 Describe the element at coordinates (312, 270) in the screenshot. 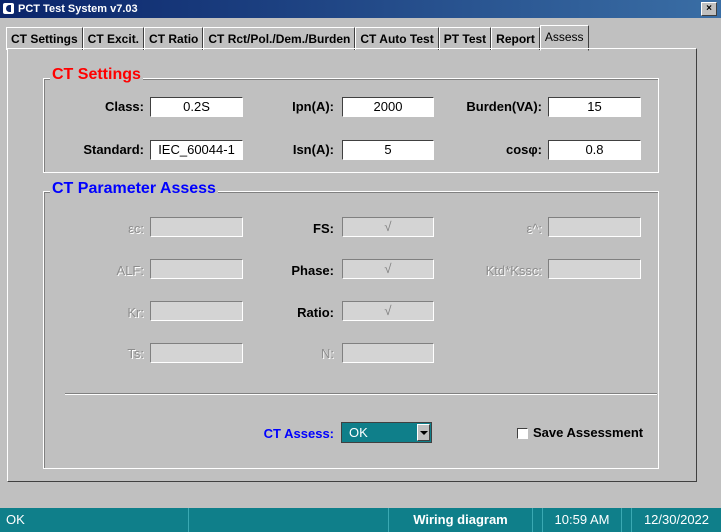

I see `phase-label: Phase:` at that location.